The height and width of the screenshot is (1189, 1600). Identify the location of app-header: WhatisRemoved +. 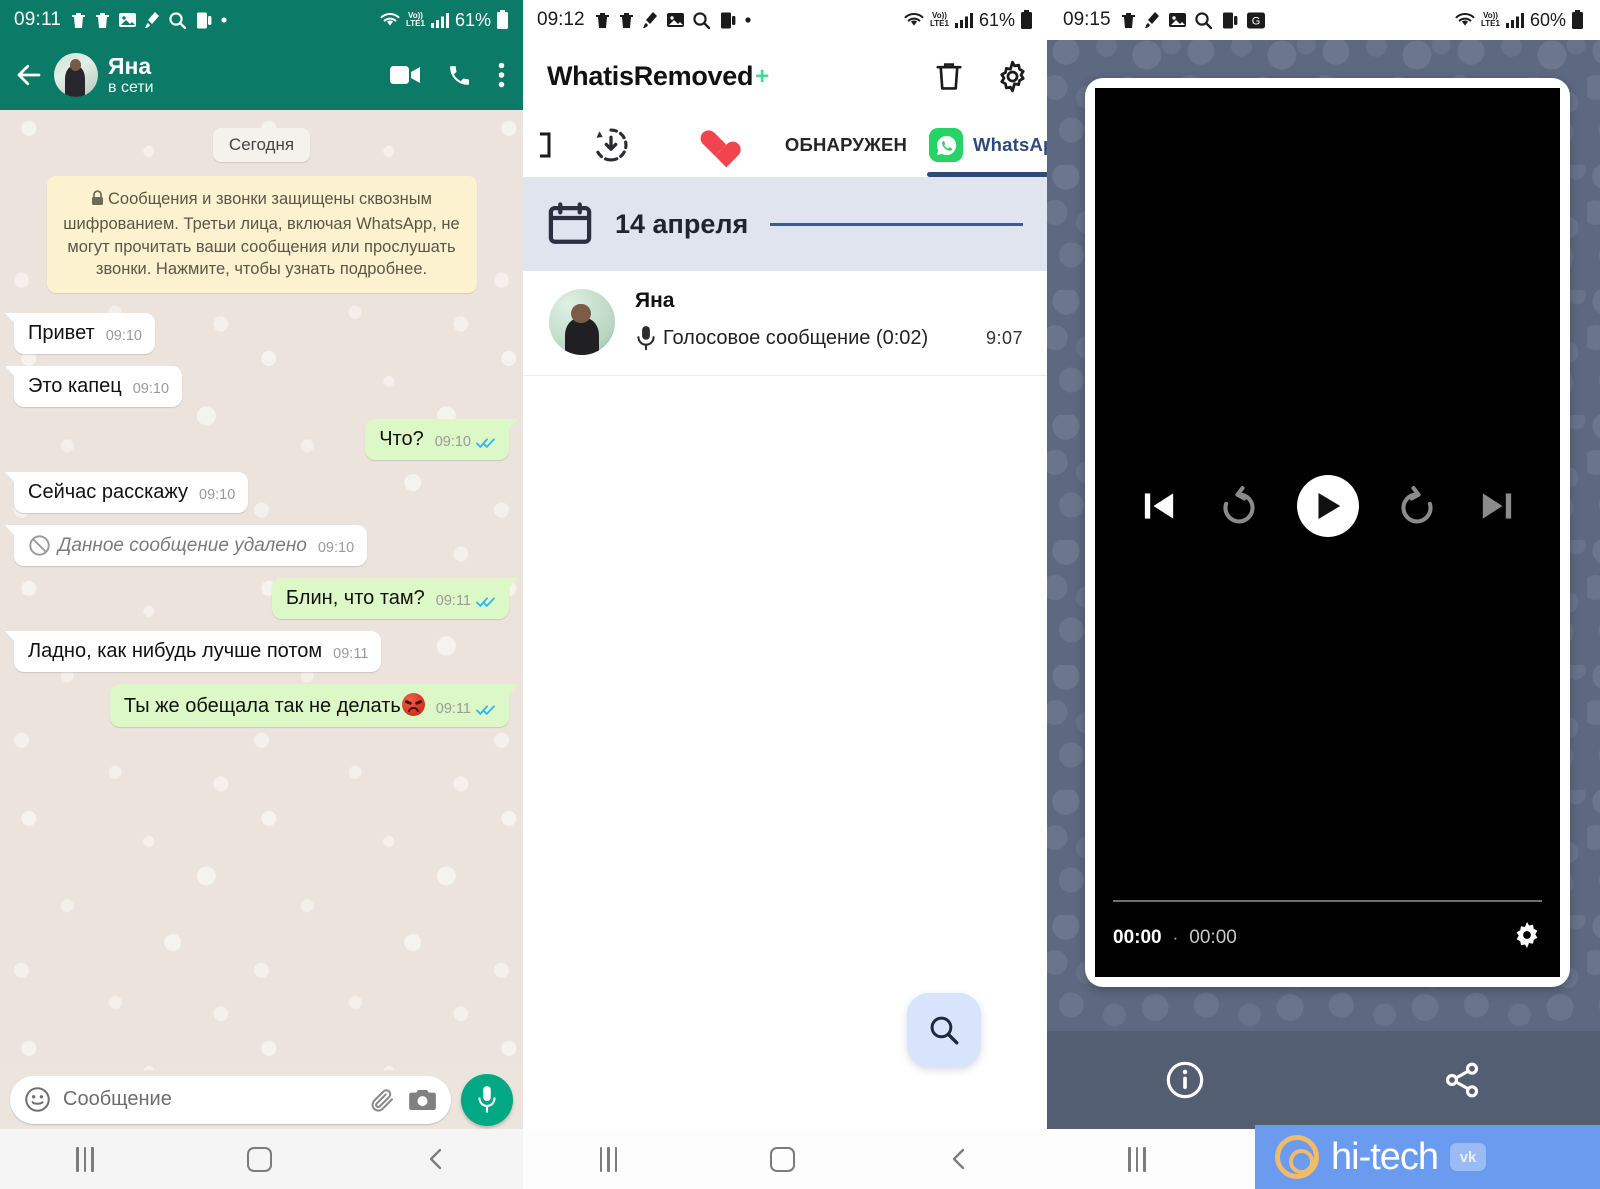
(785, 76).